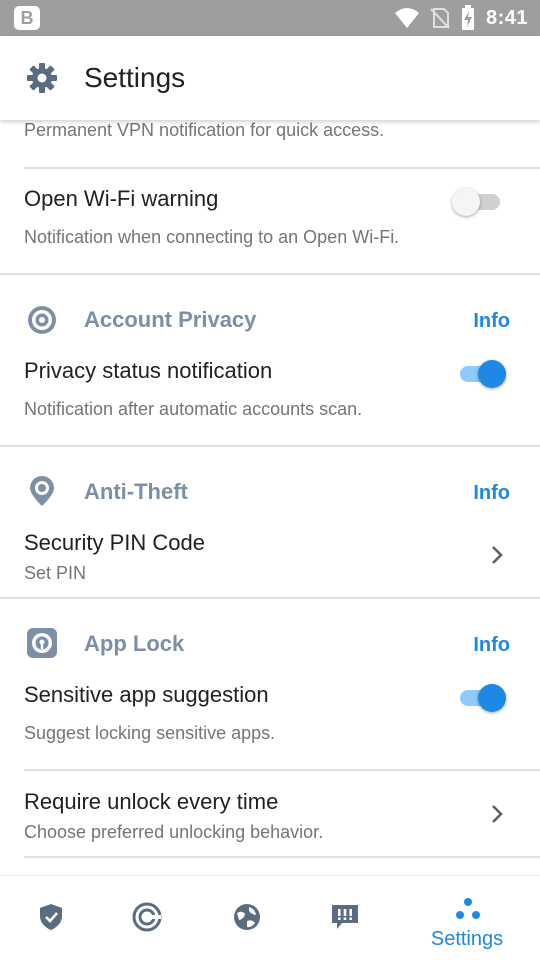 The image size is (540, 960). I want to click on wifi-icon, so click(406, 18).